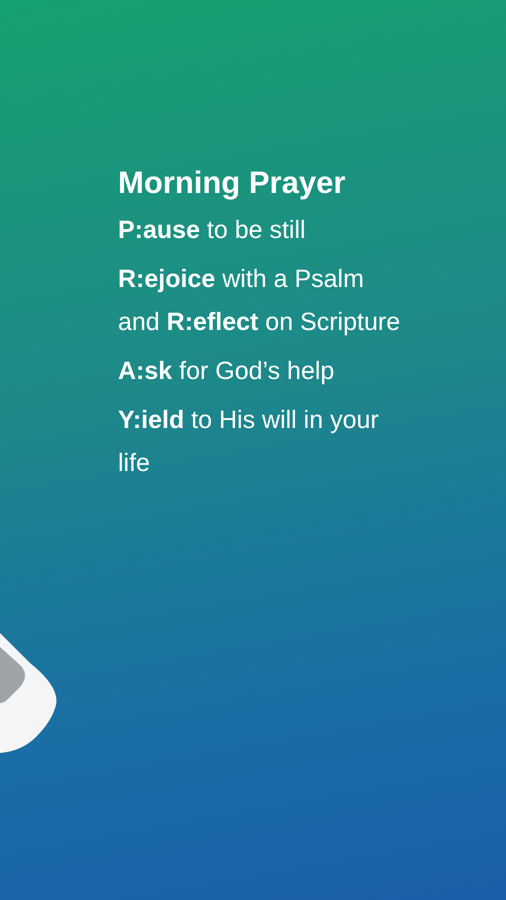 This screenshot has width=506, height=900. Describe the element at coordinates (212, 230) in the screenshot. I see `step-text: P:ause to be still` at that location.